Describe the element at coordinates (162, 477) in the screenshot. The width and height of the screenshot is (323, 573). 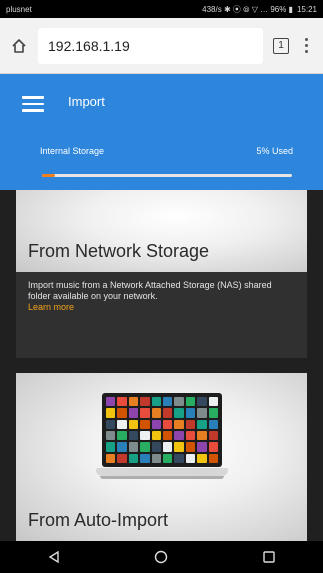
I see `laptop-base-lip` at that location.